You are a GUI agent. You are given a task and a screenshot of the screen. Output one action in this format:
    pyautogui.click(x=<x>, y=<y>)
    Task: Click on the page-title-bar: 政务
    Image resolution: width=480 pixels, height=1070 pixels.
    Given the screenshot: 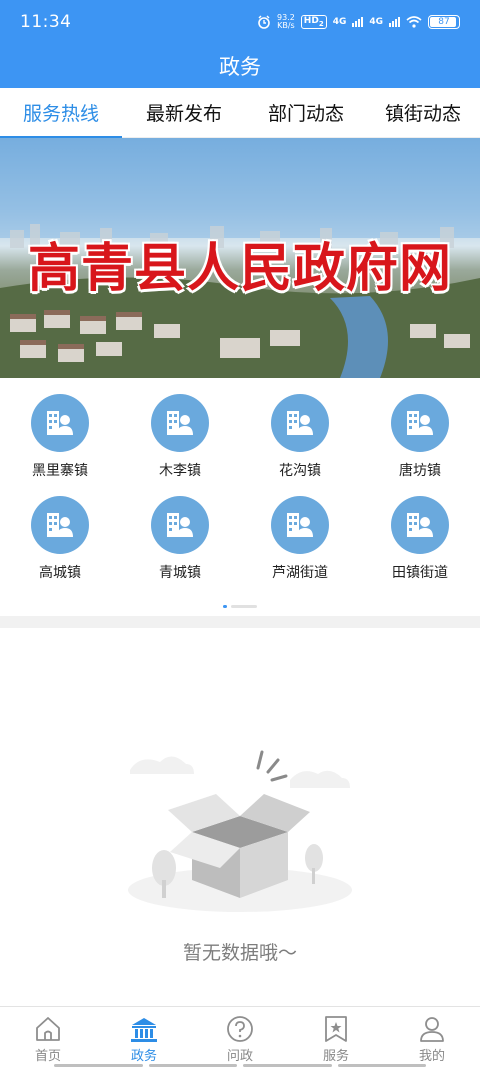 What is the action you would take?
    pyautogui.click(x=240, y=66)
    